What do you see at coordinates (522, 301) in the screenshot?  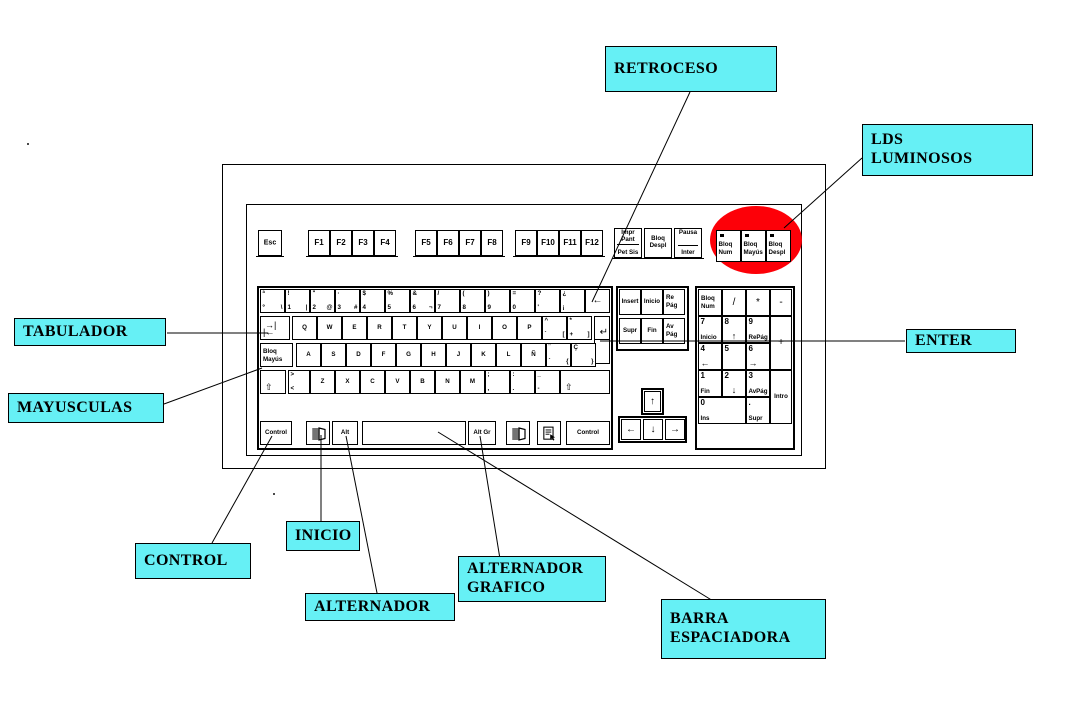 I see `key-0: = 0` at bounding box center [522, 301].